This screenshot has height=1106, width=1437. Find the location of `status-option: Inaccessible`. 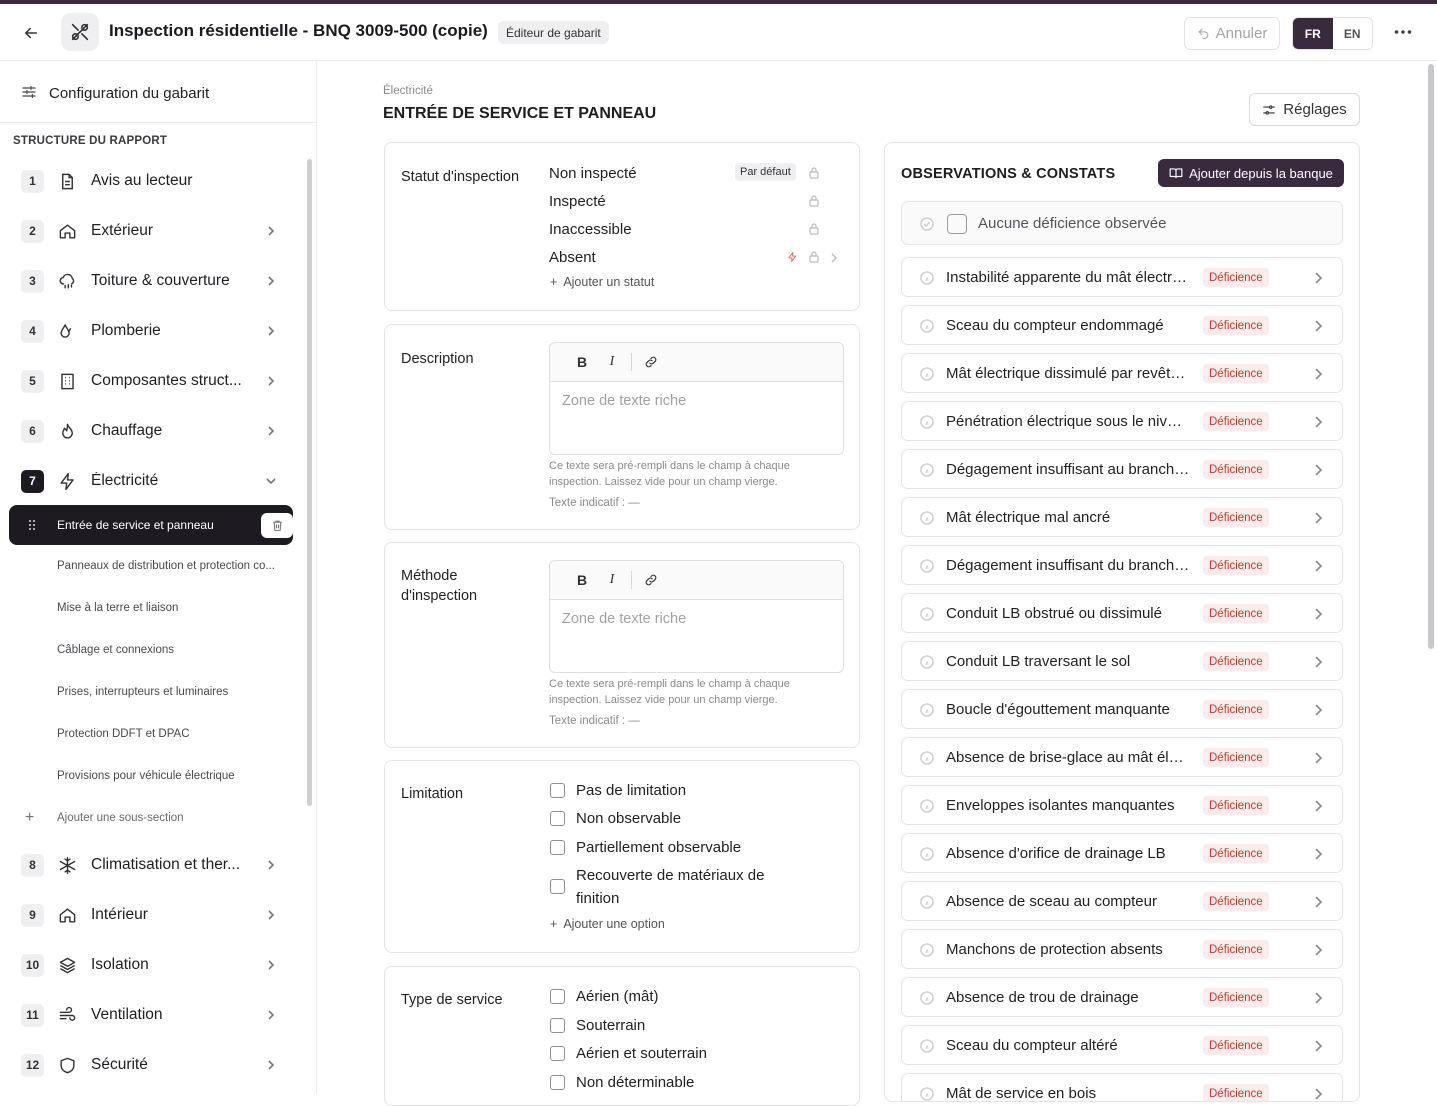

status-option: Inaccessible is located at coordinates (689, 229).